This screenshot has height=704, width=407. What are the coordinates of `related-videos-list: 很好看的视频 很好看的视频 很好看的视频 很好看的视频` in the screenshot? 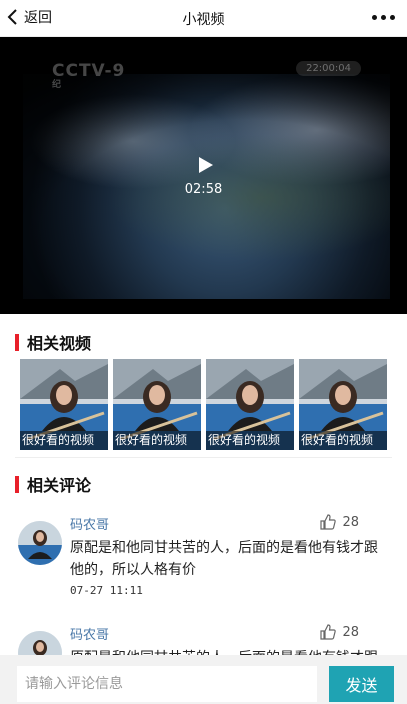 It's located at (203, 404).